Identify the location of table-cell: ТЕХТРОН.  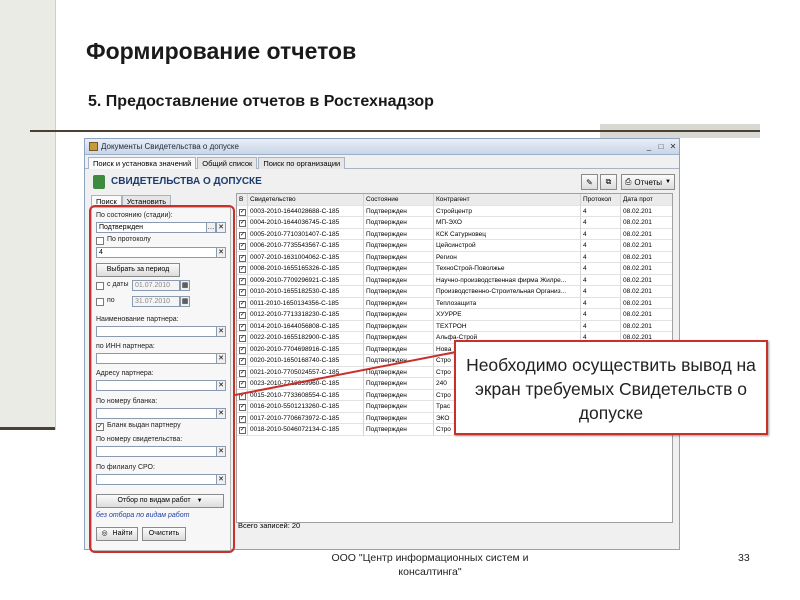
(507, 326).